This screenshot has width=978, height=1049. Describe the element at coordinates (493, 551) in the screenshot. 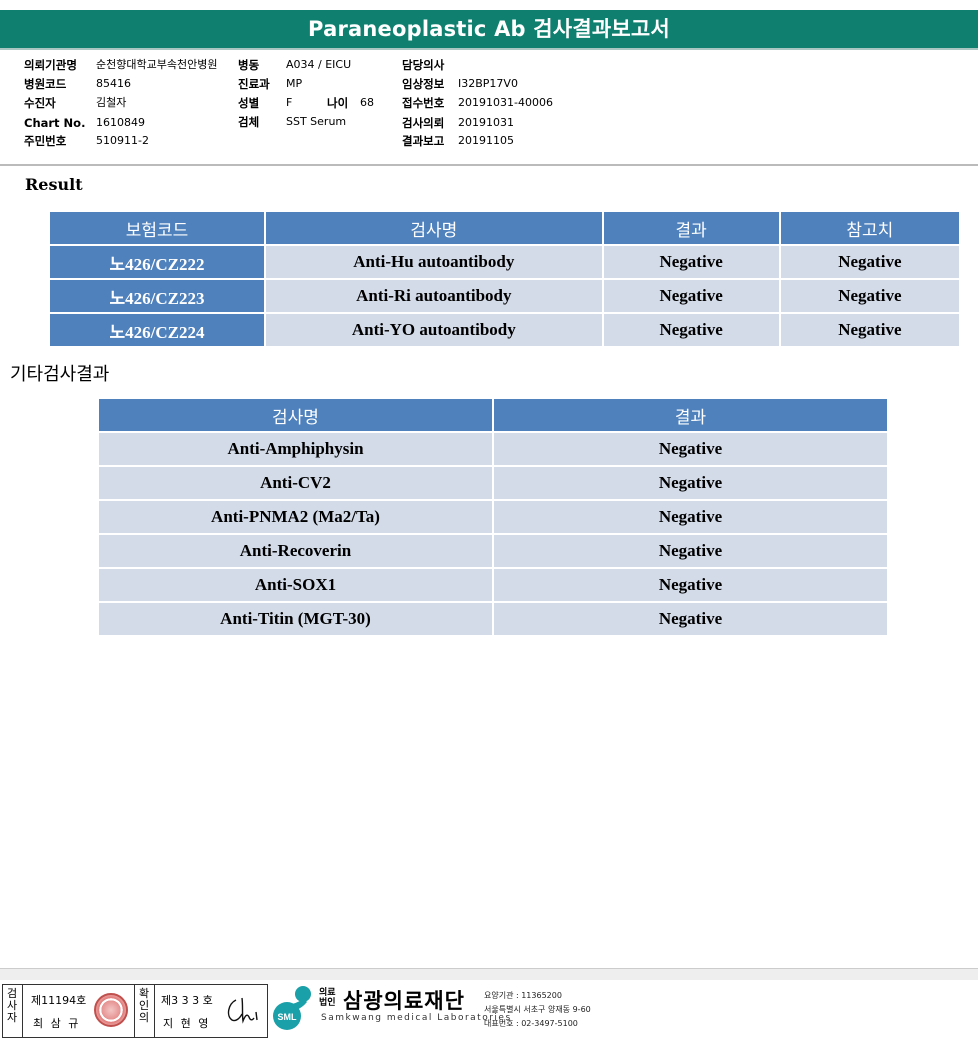

I see `table-row: Anti-Recoverin Negative` at that location.